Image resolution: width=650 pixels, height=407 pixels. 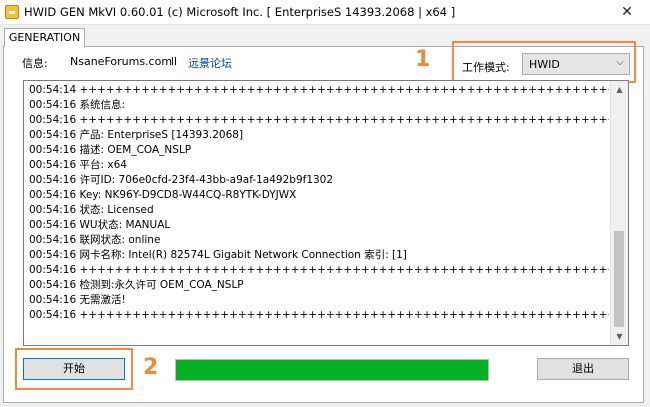 I want to click on app-icon, so click(x=12, y=12).